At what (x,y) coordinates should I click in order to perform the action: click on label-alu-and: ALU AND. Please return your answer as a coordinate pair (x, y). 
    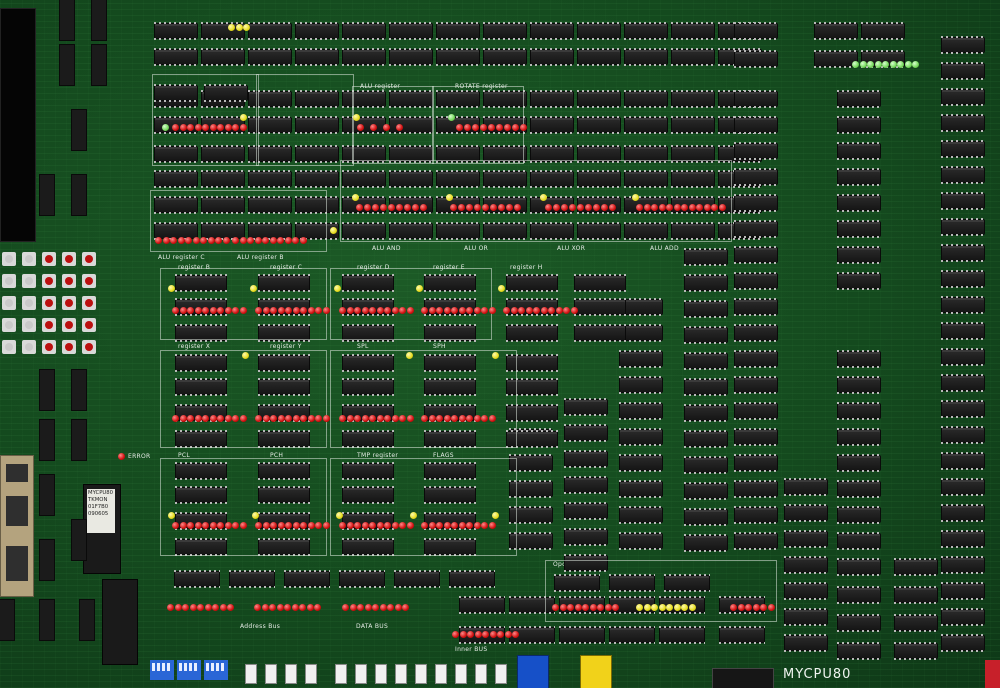
    Looking at the image, I should click on (386, 248).